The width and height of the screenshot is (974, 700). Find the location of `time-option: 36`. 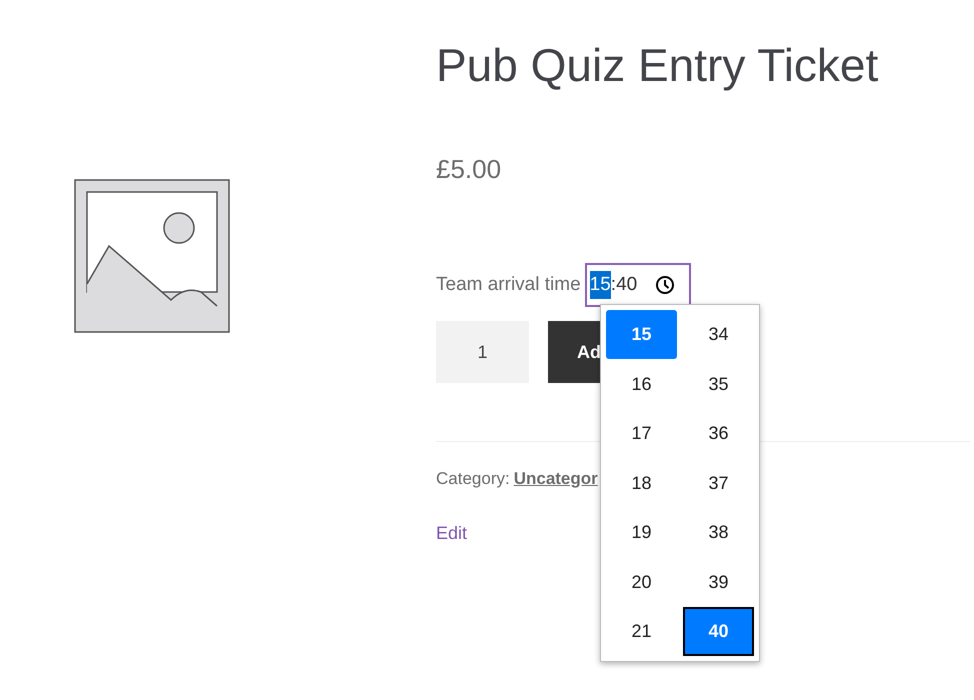

time-option: 36 is located at coordinates (718, 433).